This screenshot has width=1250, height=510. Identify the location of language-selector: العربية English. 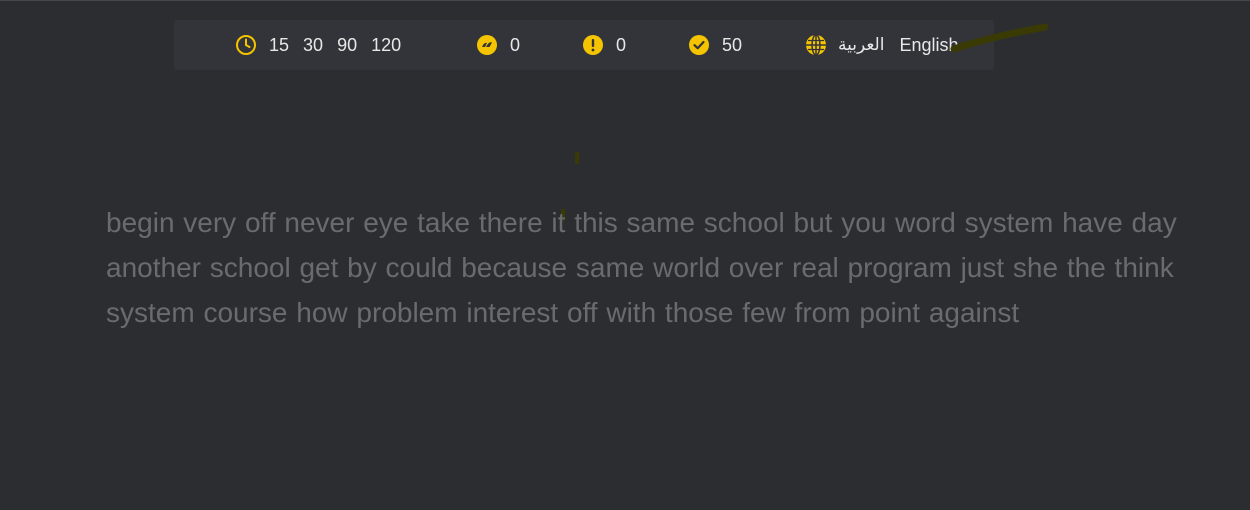
(882, 45).